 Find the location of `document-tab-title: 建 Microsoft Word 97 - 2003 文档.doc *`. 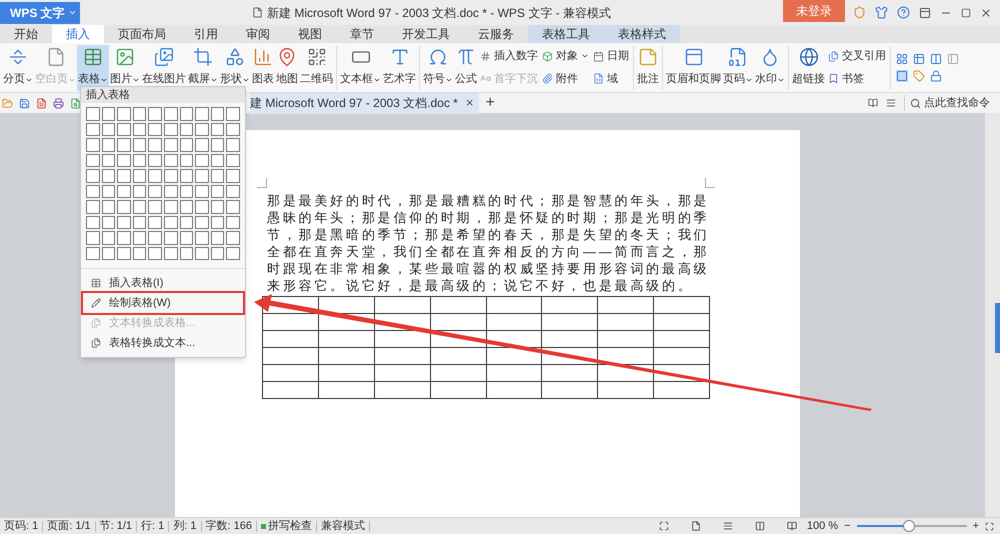

document-tab-title: 建 Microsoft Word 97 - 2003 文档.doc * is located at coordinates (354, 103).